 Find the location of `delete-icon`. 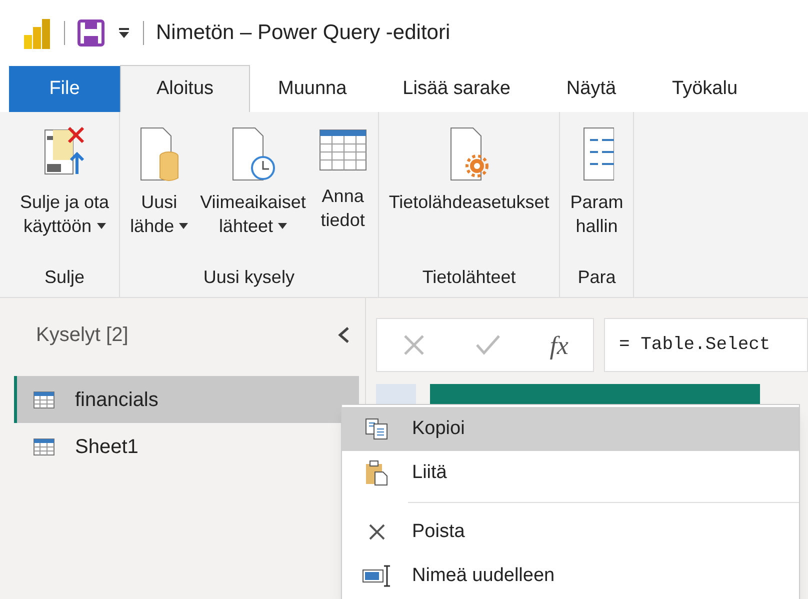

delete-icon is located at coordinates (377, 532).